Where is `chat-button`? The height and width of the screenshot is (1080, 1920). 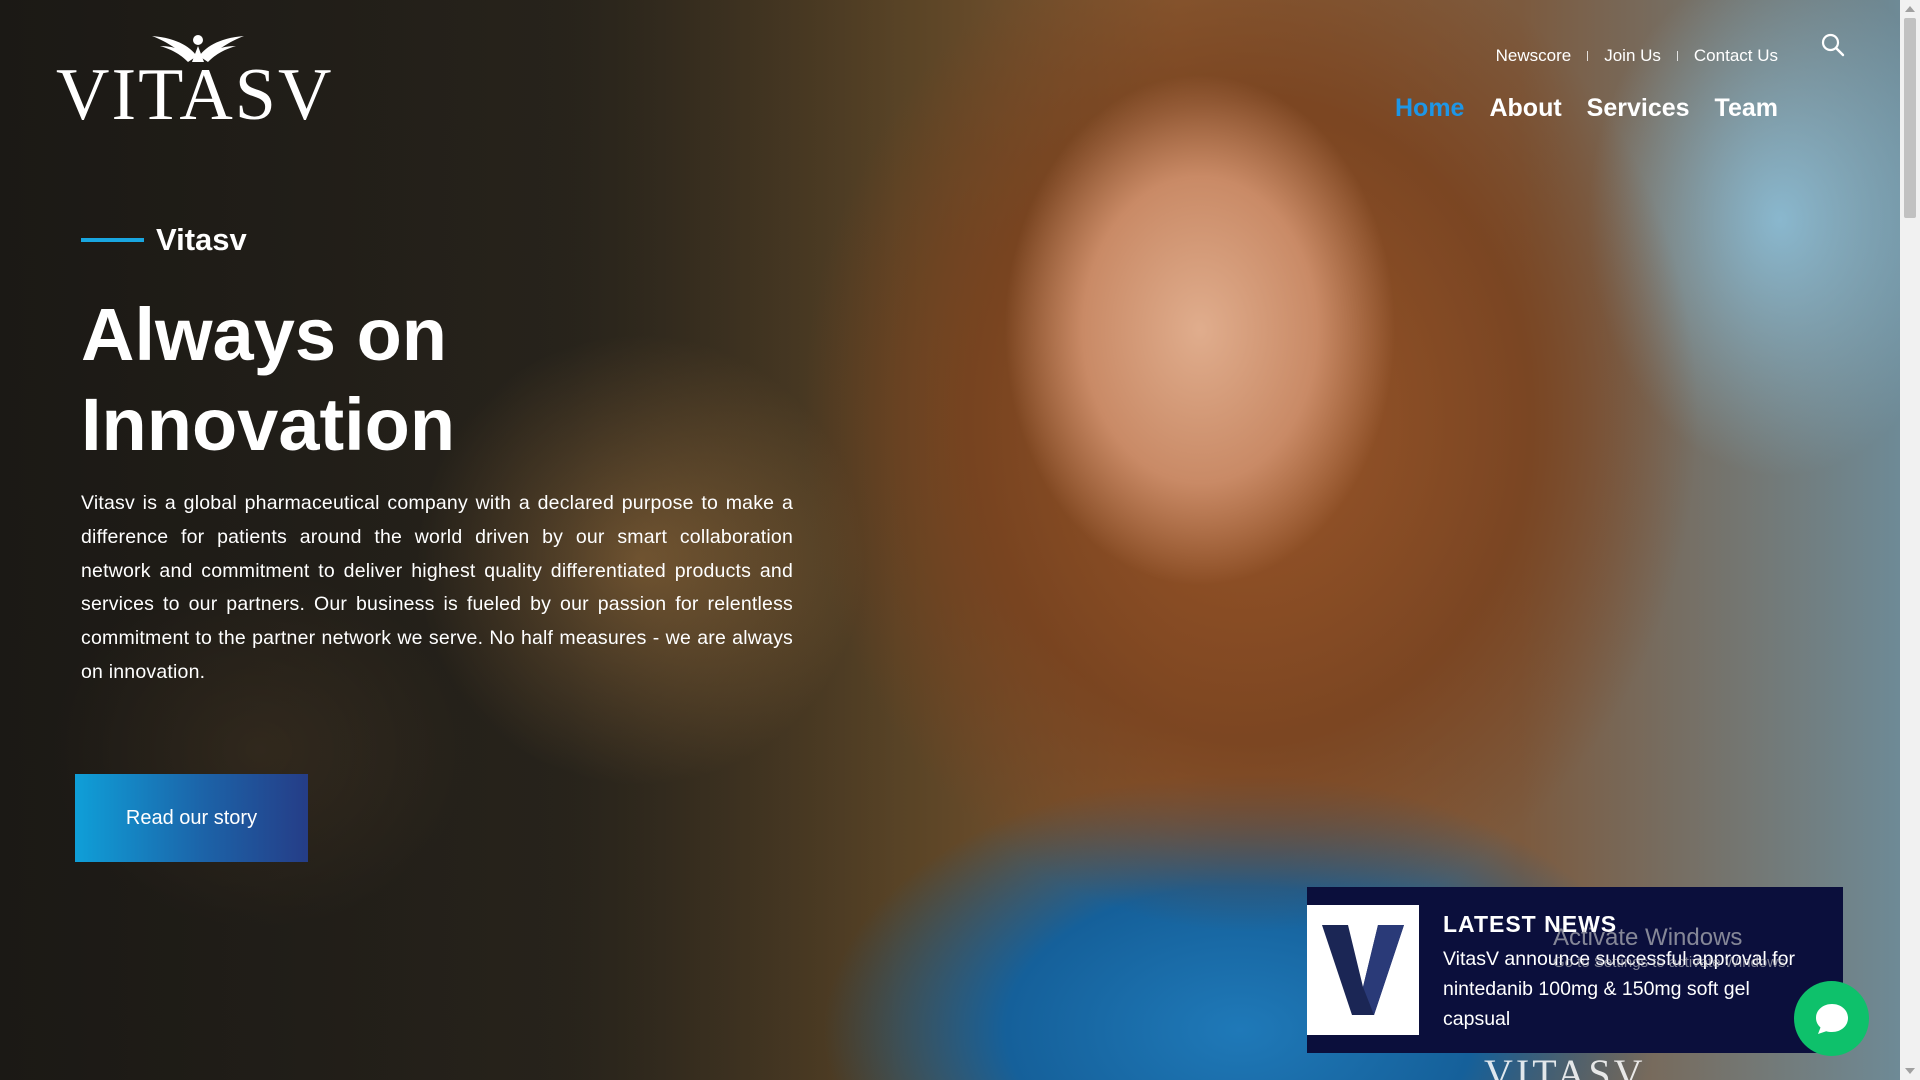
chat-button is located at coordinates (1831, 1018).